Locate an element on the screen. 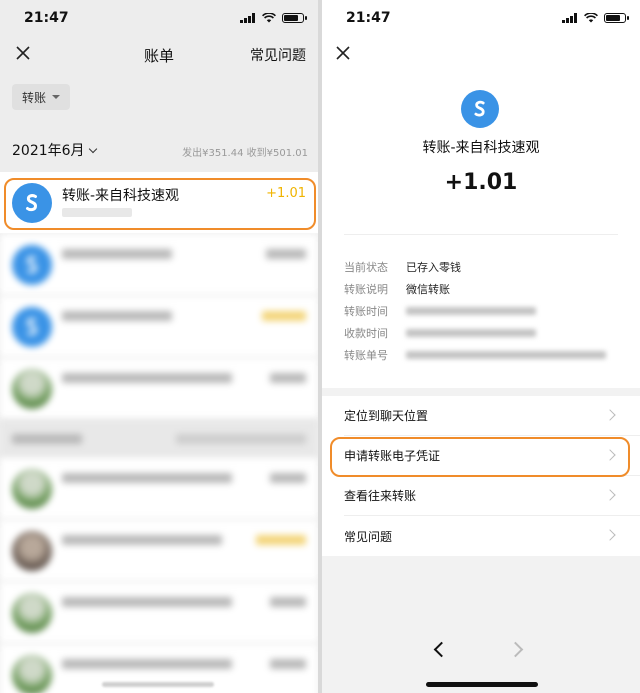 Image resolution: width=640 pixels, height=693 pixels. month-selector: 2021年6月 is located at coordinates (54, 150).